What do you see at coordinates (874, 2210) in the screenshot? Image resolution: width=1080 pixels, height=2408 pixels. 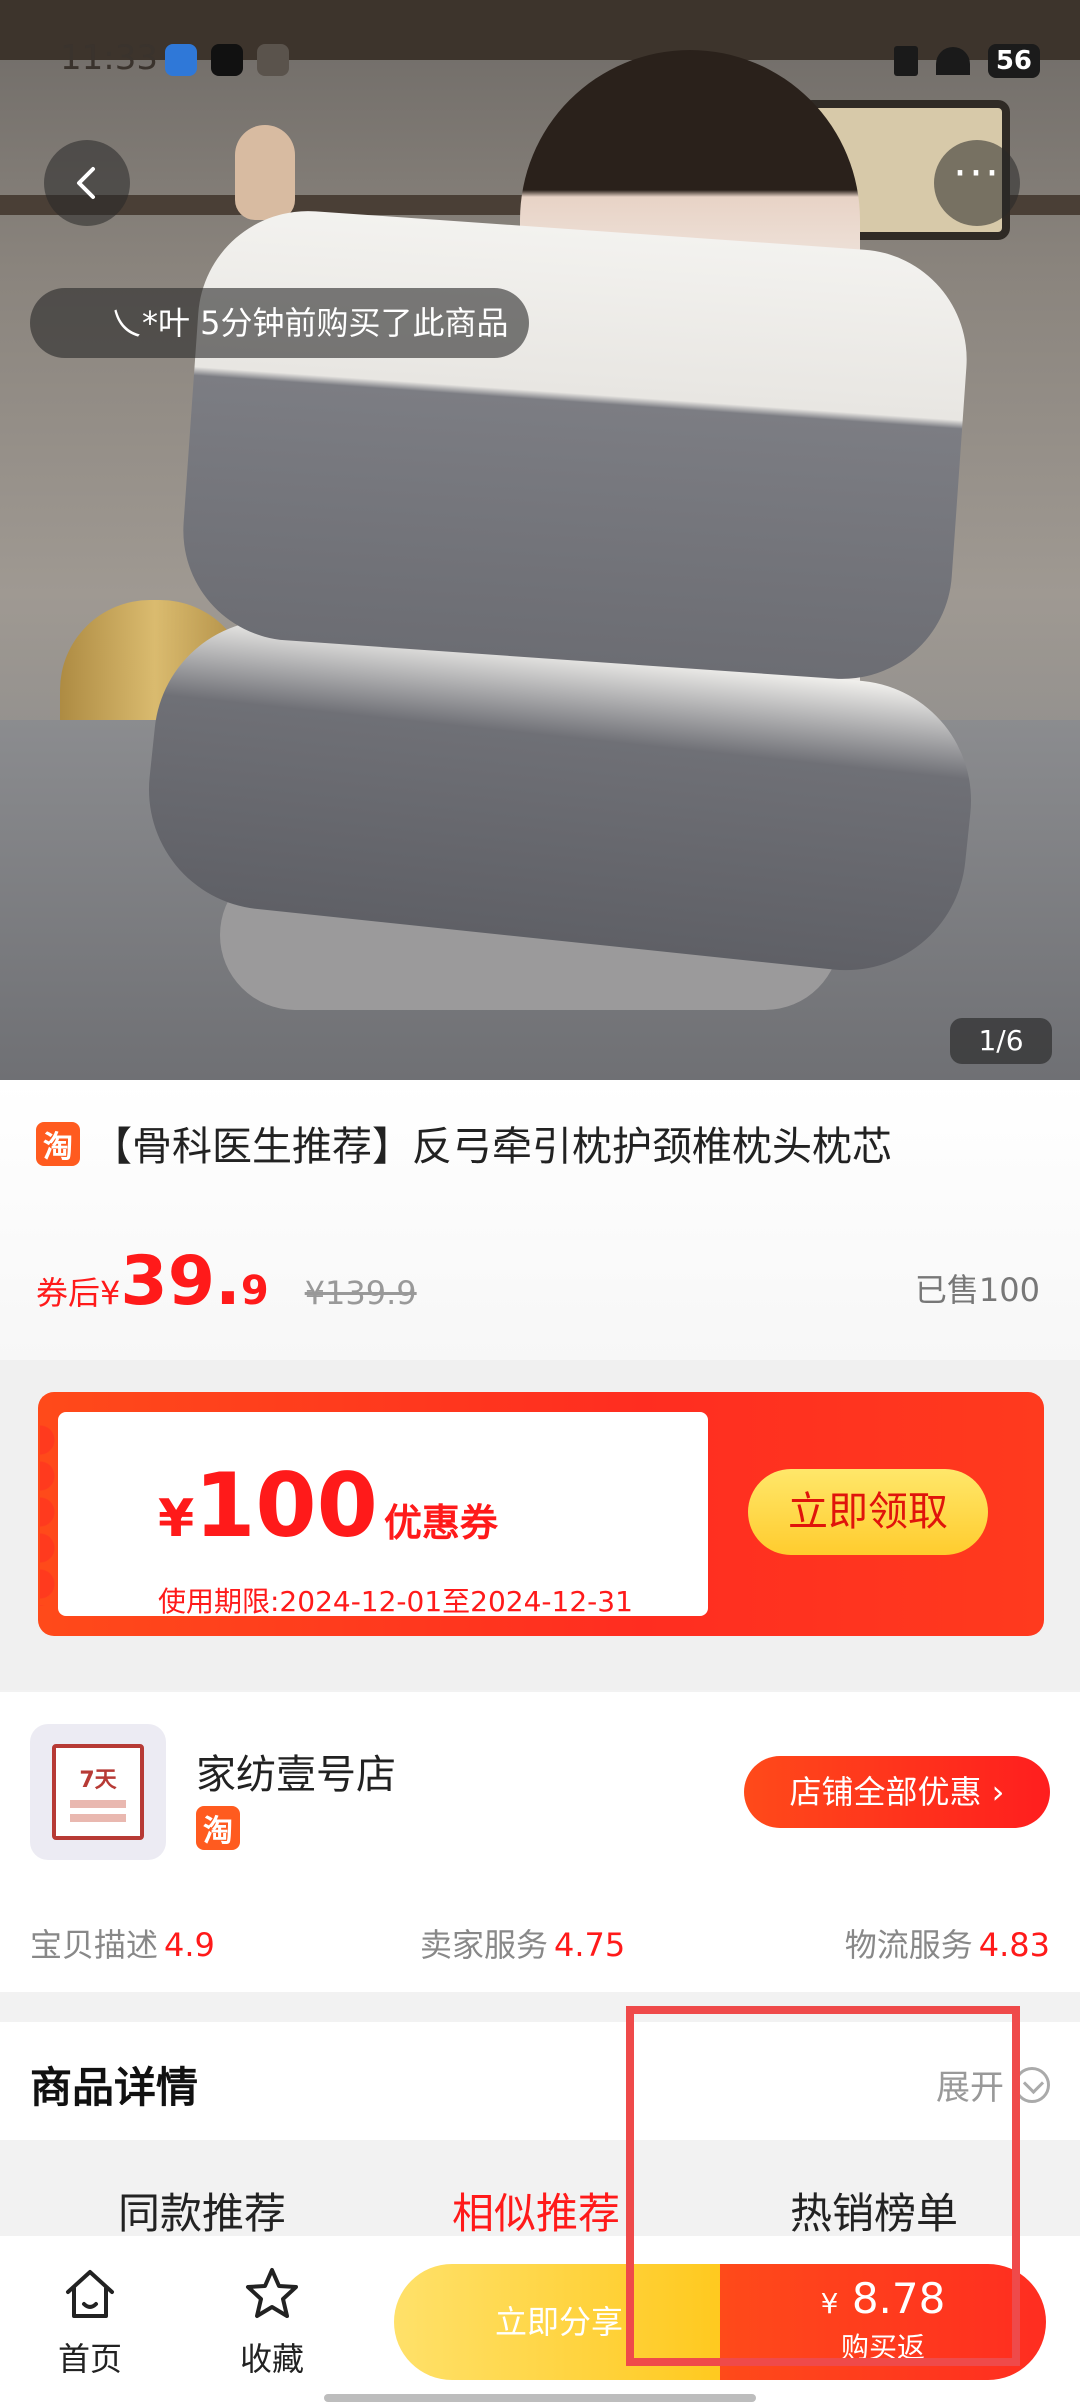 I see `tab-bestsellers: 热销榜单` at bounding box center [874, 2210].